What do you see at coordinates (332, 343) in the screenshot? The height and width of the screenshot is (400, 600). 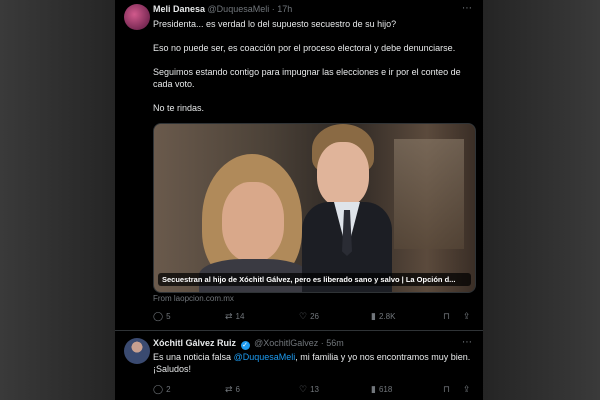 I see `tweet-time: · 56m` at bounding box center [332, 343].